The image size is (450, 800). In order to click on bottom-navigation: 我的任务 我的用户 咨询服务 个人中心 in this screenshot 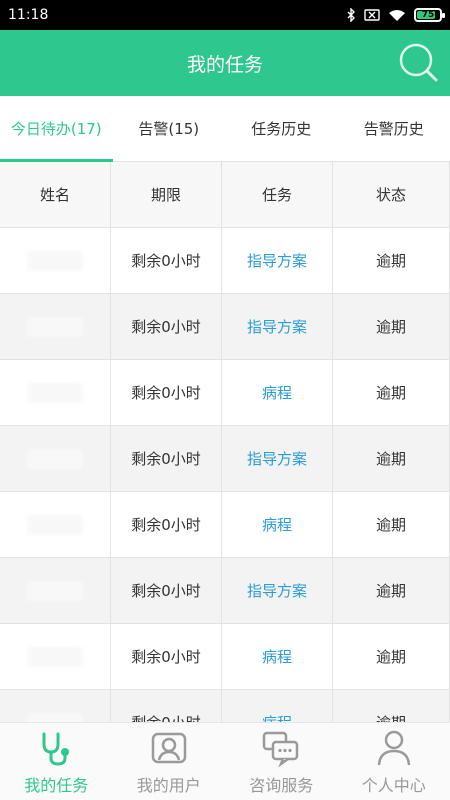, I will do `click(225, 761)`.